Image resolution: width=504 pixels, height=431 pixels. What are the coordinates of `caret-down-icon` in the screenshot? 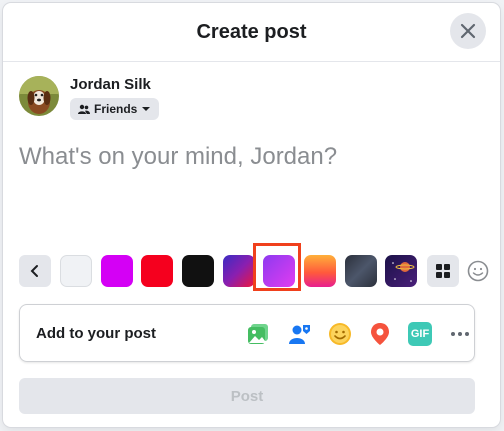 It's located at (146, 109).